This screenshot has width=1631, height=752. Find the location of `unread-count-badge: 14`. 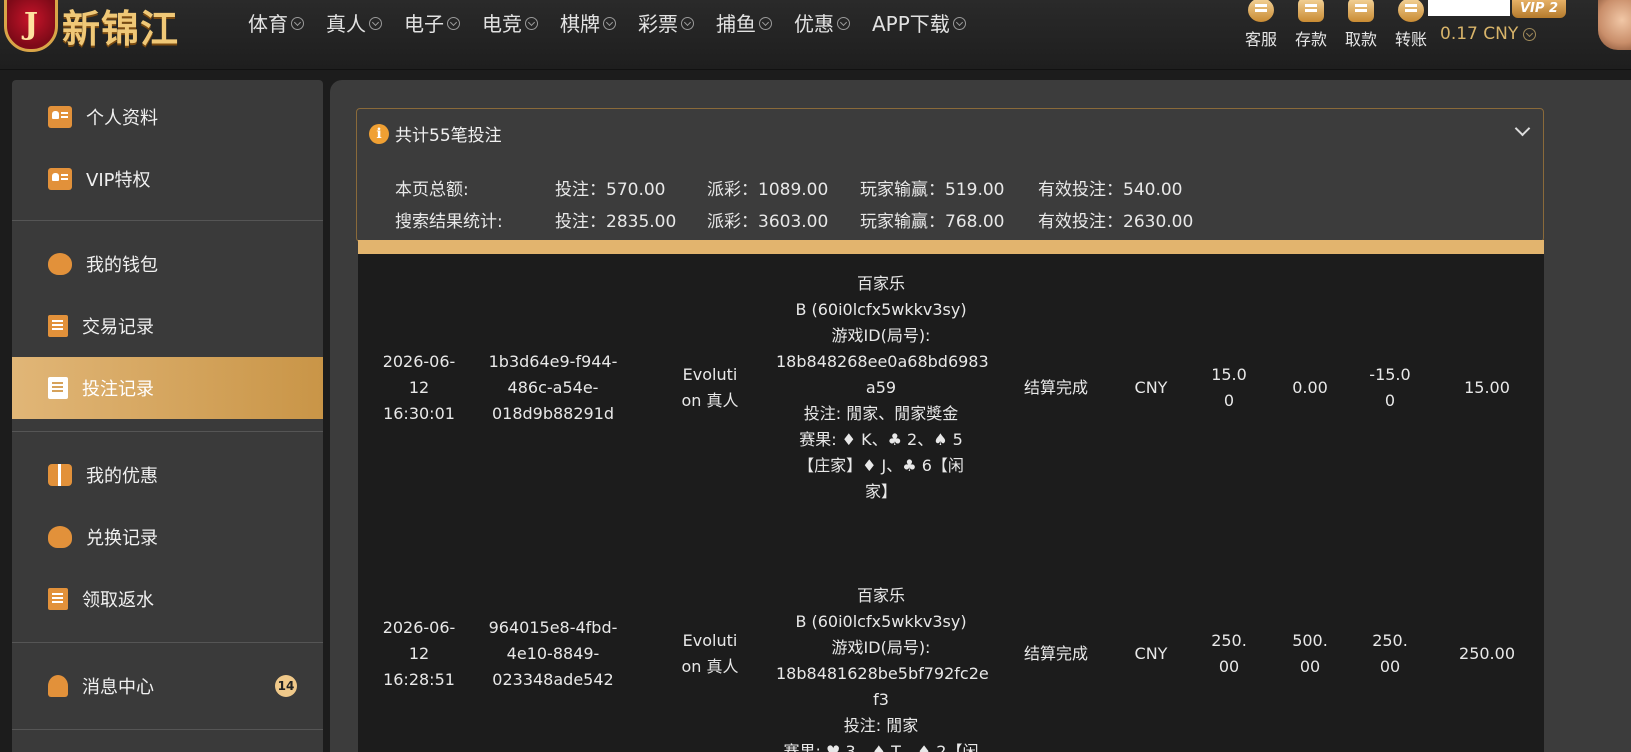

unread-count-badge: 14 is located at coordinates (286, 686).